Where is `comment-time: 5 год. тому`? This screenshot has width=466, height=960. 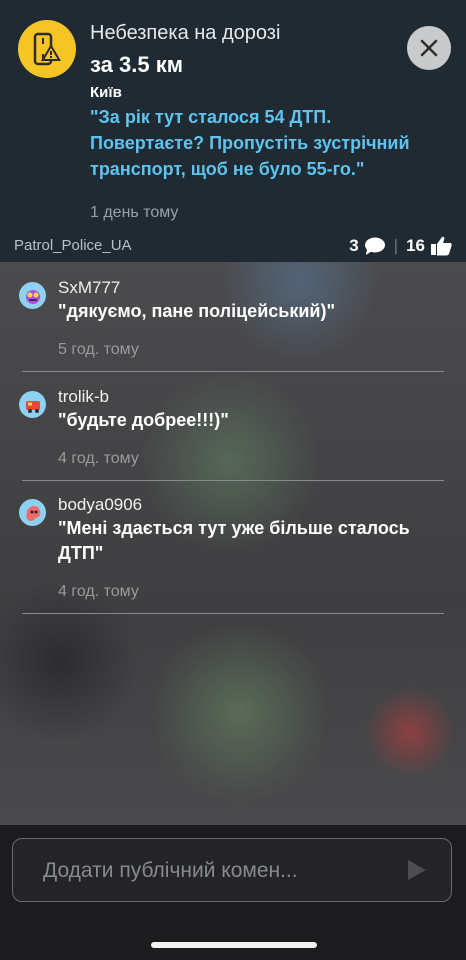
comment-time: 5 год. тому is located at coordinates (98, 349).